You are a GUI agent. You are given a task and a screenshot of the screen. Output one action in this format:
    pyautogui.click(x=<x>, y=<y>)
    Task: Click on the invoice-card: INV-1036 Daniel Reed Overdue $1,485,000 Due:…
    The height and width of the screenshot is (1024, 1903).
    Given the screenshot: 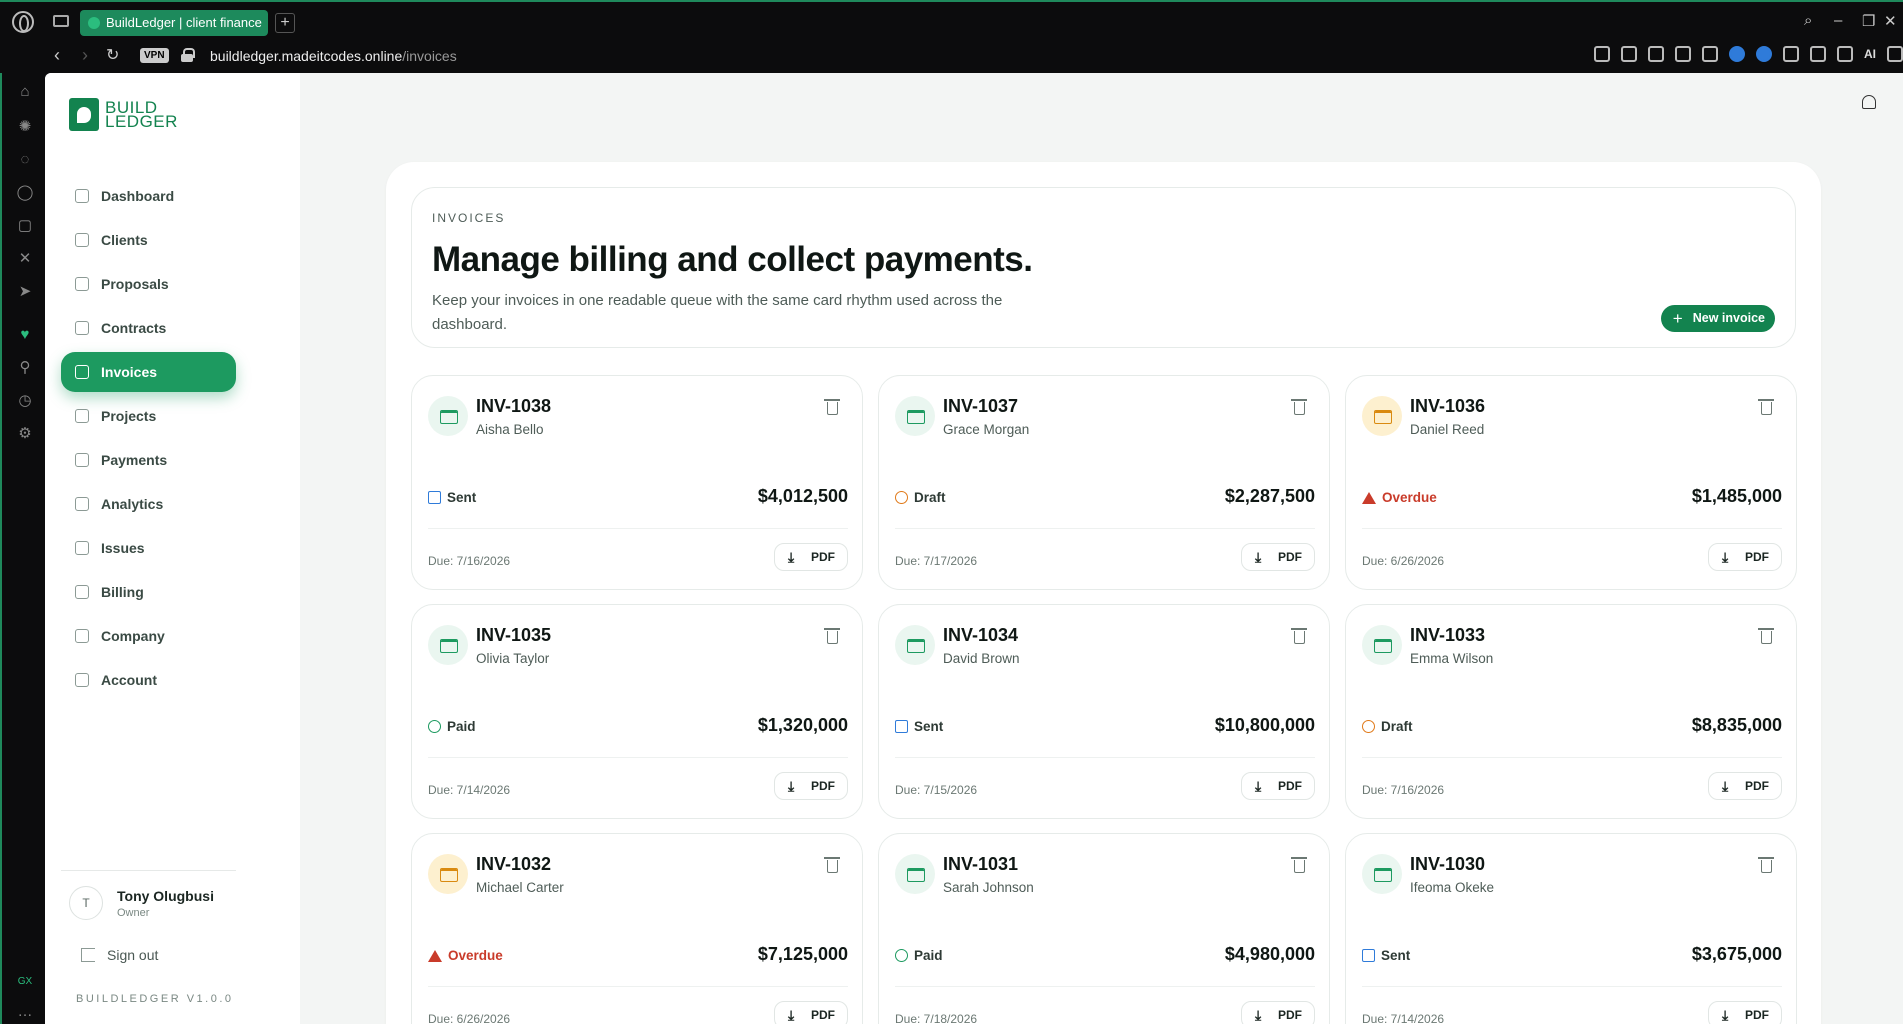 What is the action you would take?
    pyautogui.click(x=1571, y=482)
    